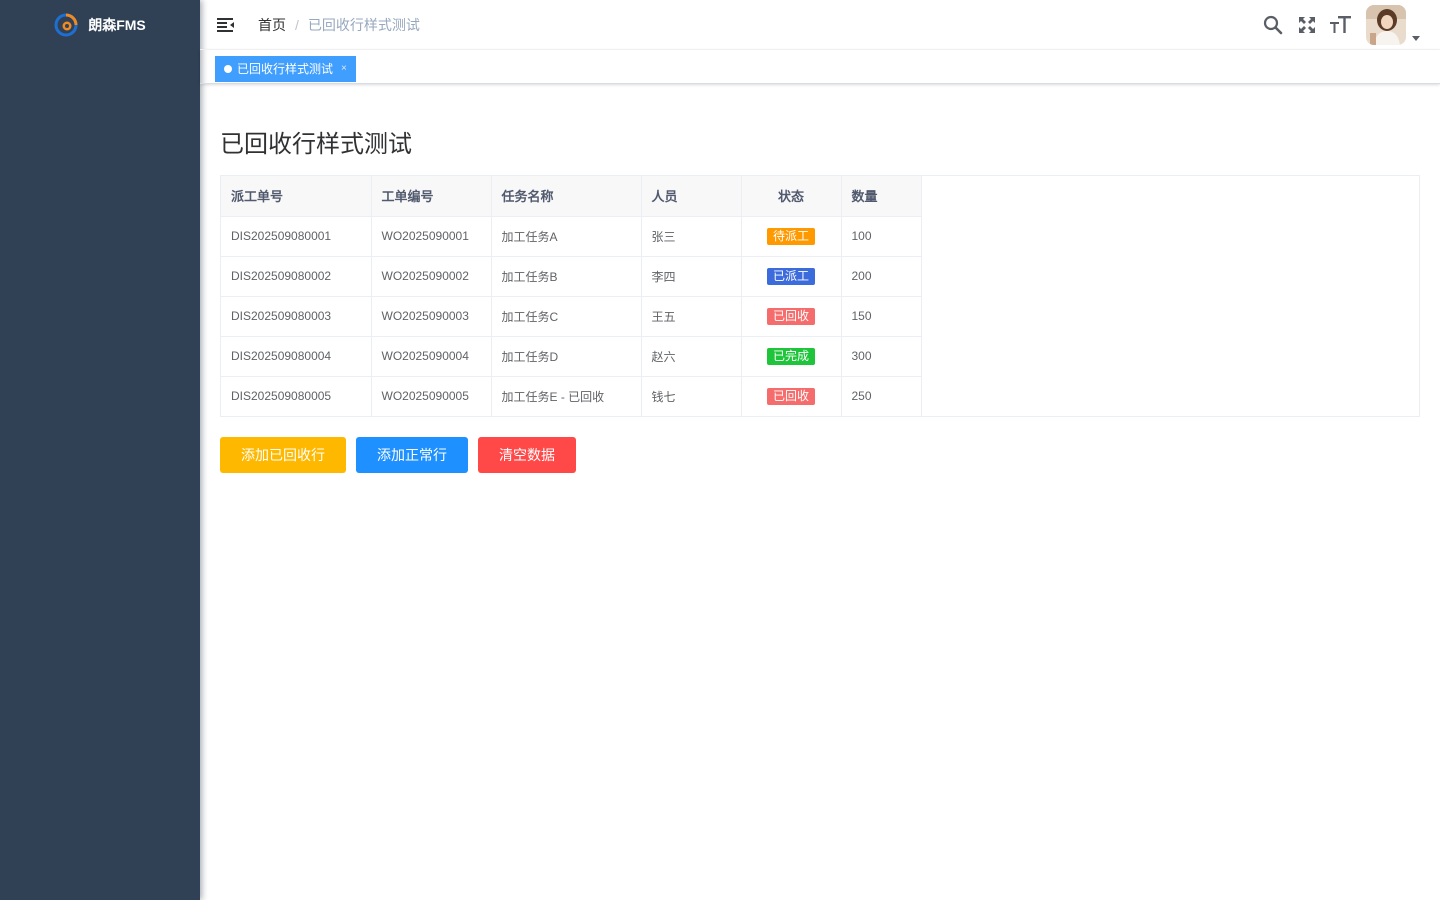 Image resolution: width=1440 pixels, height=900 pixels. What do you see at coordinates (296, 236) in the screenshot?
I see `cell-dispatch-no: DIS202509080001` at bounding box center [296, 236].